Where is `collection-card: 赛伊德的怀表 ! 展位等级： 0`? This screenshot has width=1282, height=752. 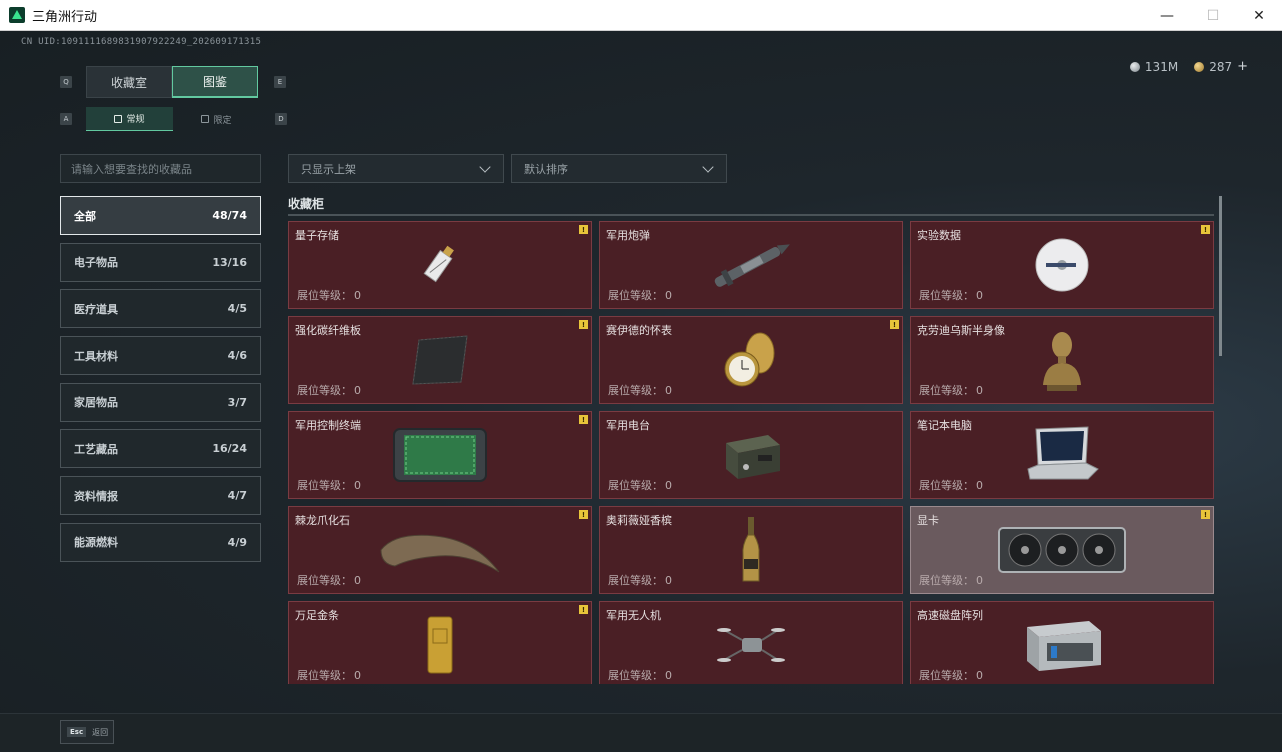
collection-card: 赛伊德的怀表 ! 展位等级： 0 is located at coordinates (751, 360).